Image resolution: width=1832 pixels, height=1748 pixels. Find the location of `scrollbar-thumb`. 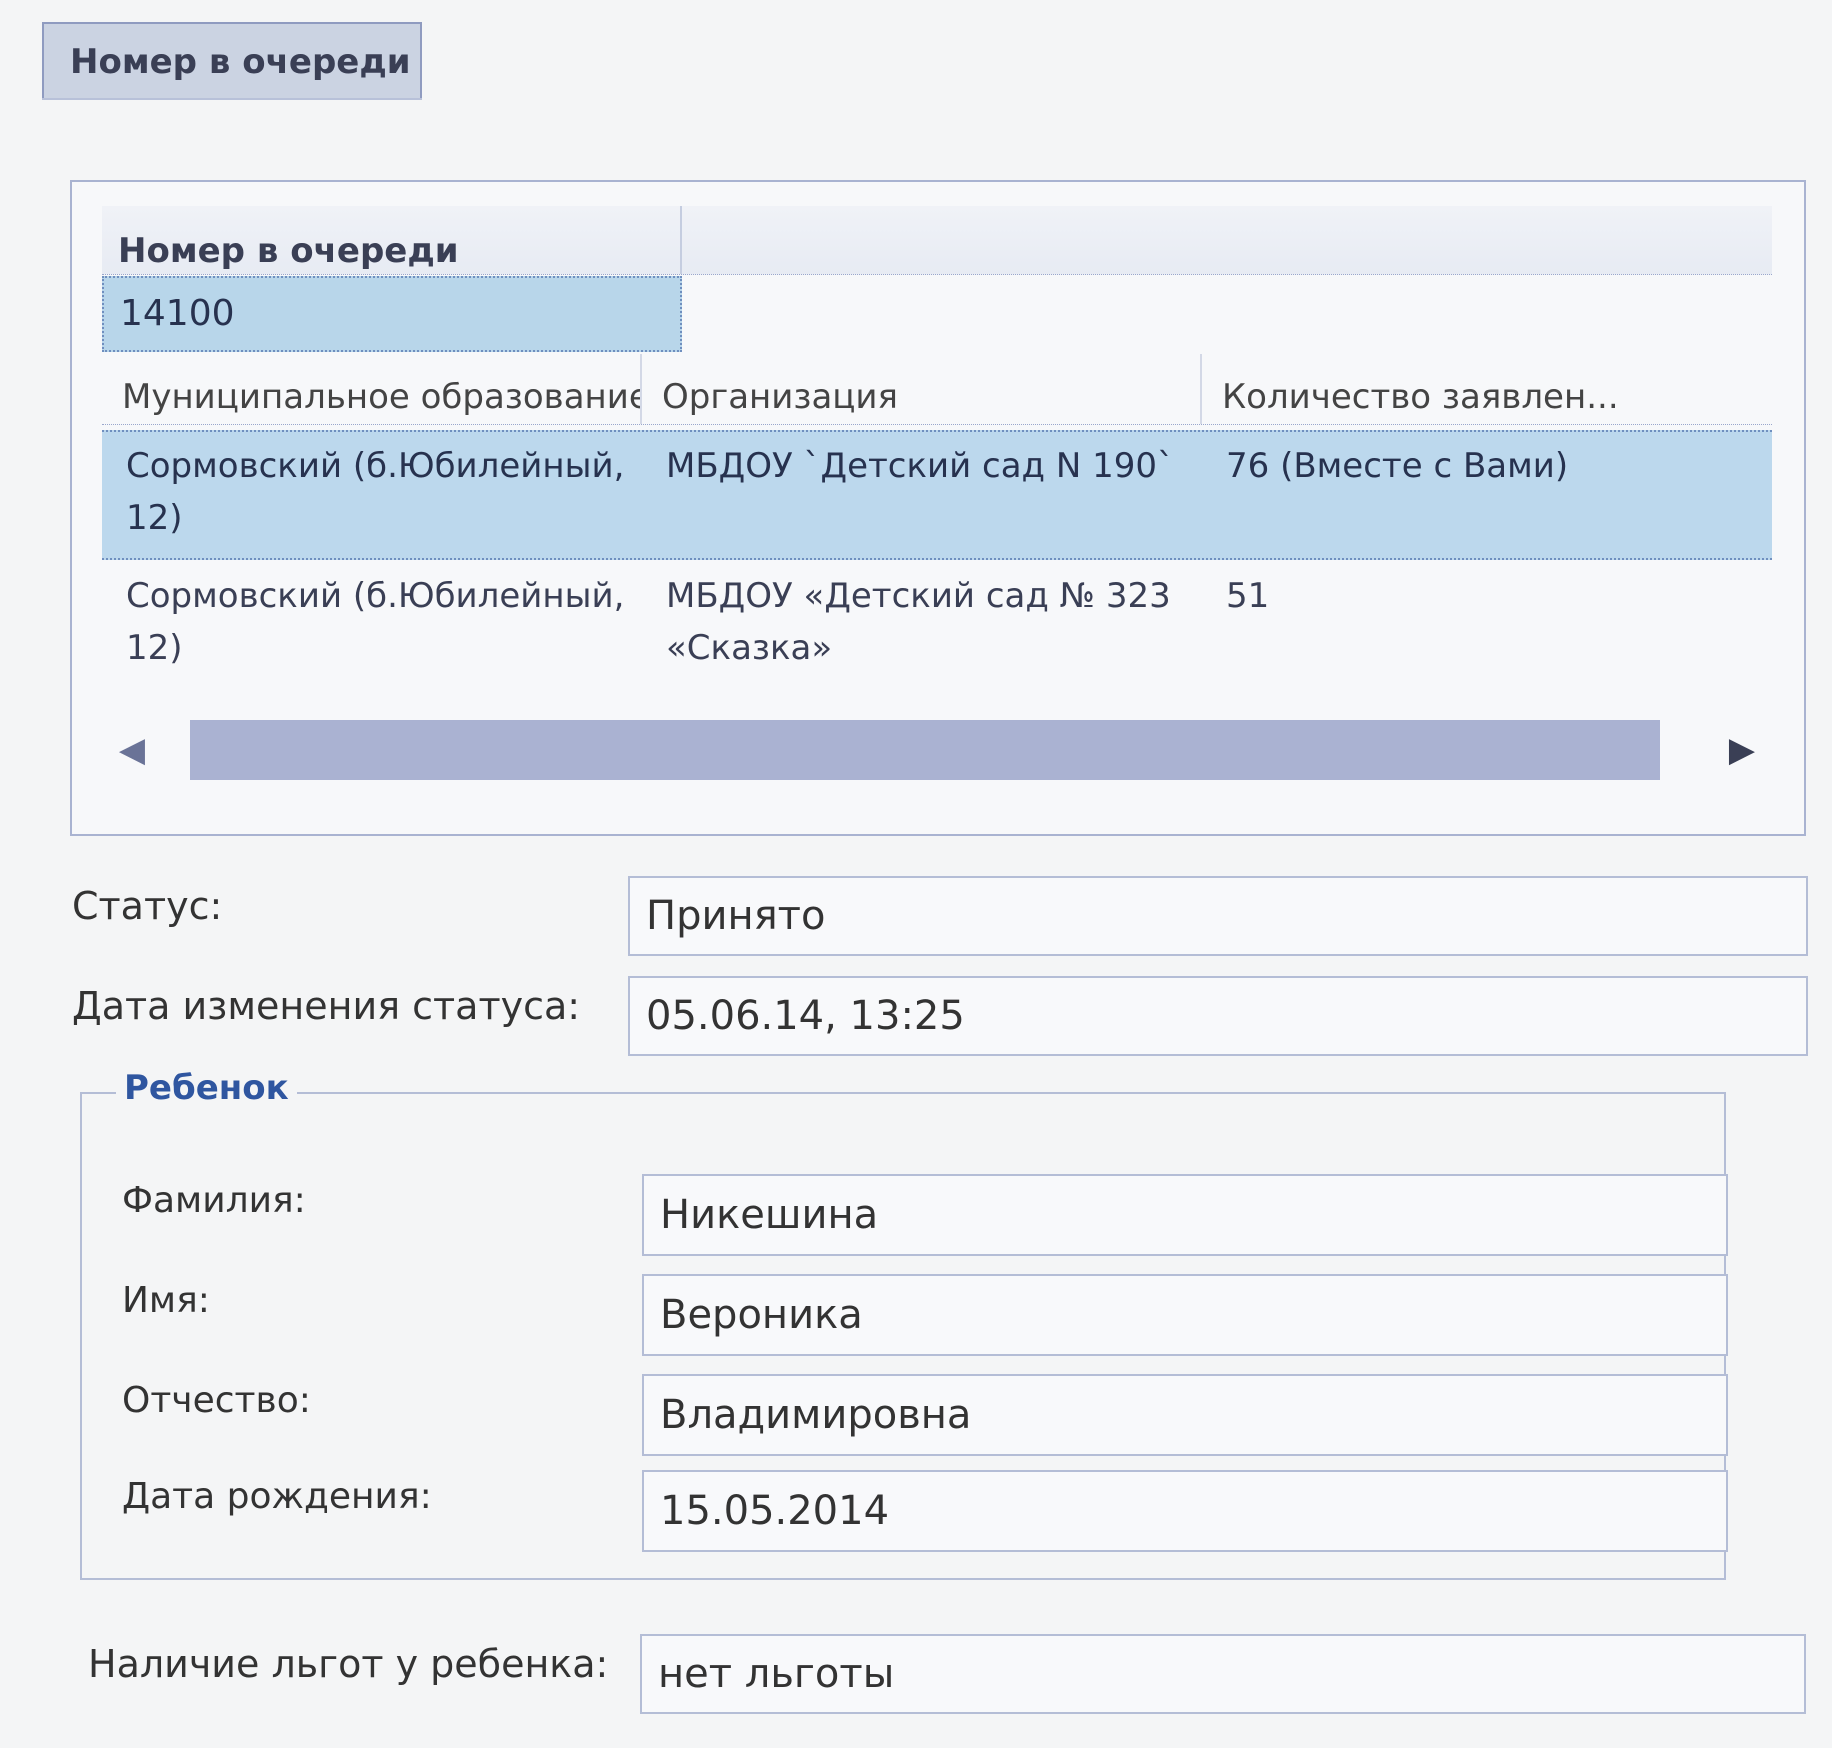

scrollbar-thumb is located at coordinates (925, 750).